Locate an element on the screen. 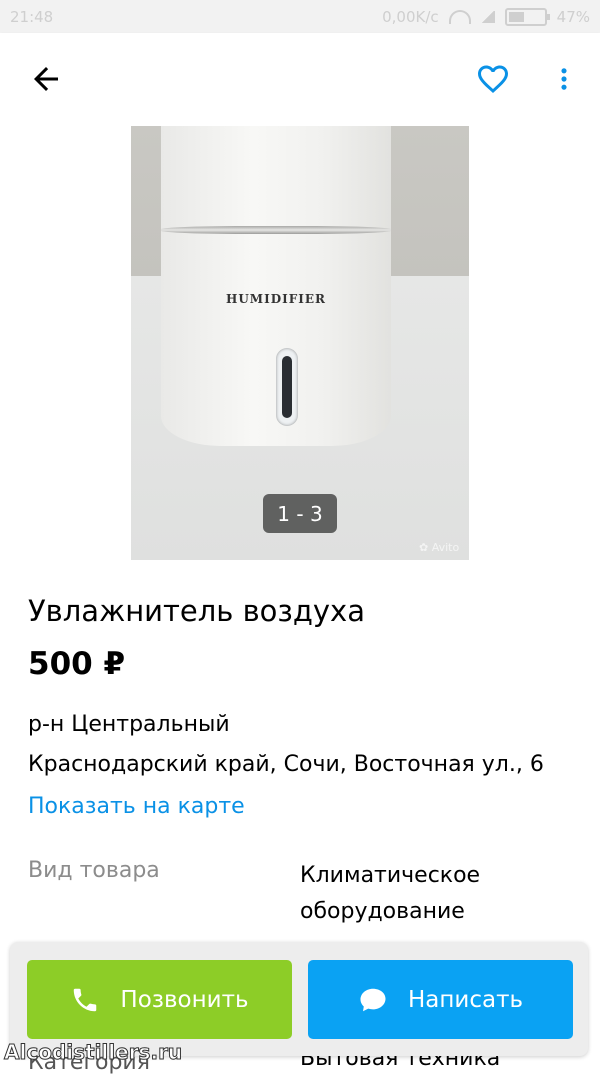 The width and height of the screenshot is (600, 1075). status-bar: 21:48 0,00K/c 47% is located at coordinates (300, 16).